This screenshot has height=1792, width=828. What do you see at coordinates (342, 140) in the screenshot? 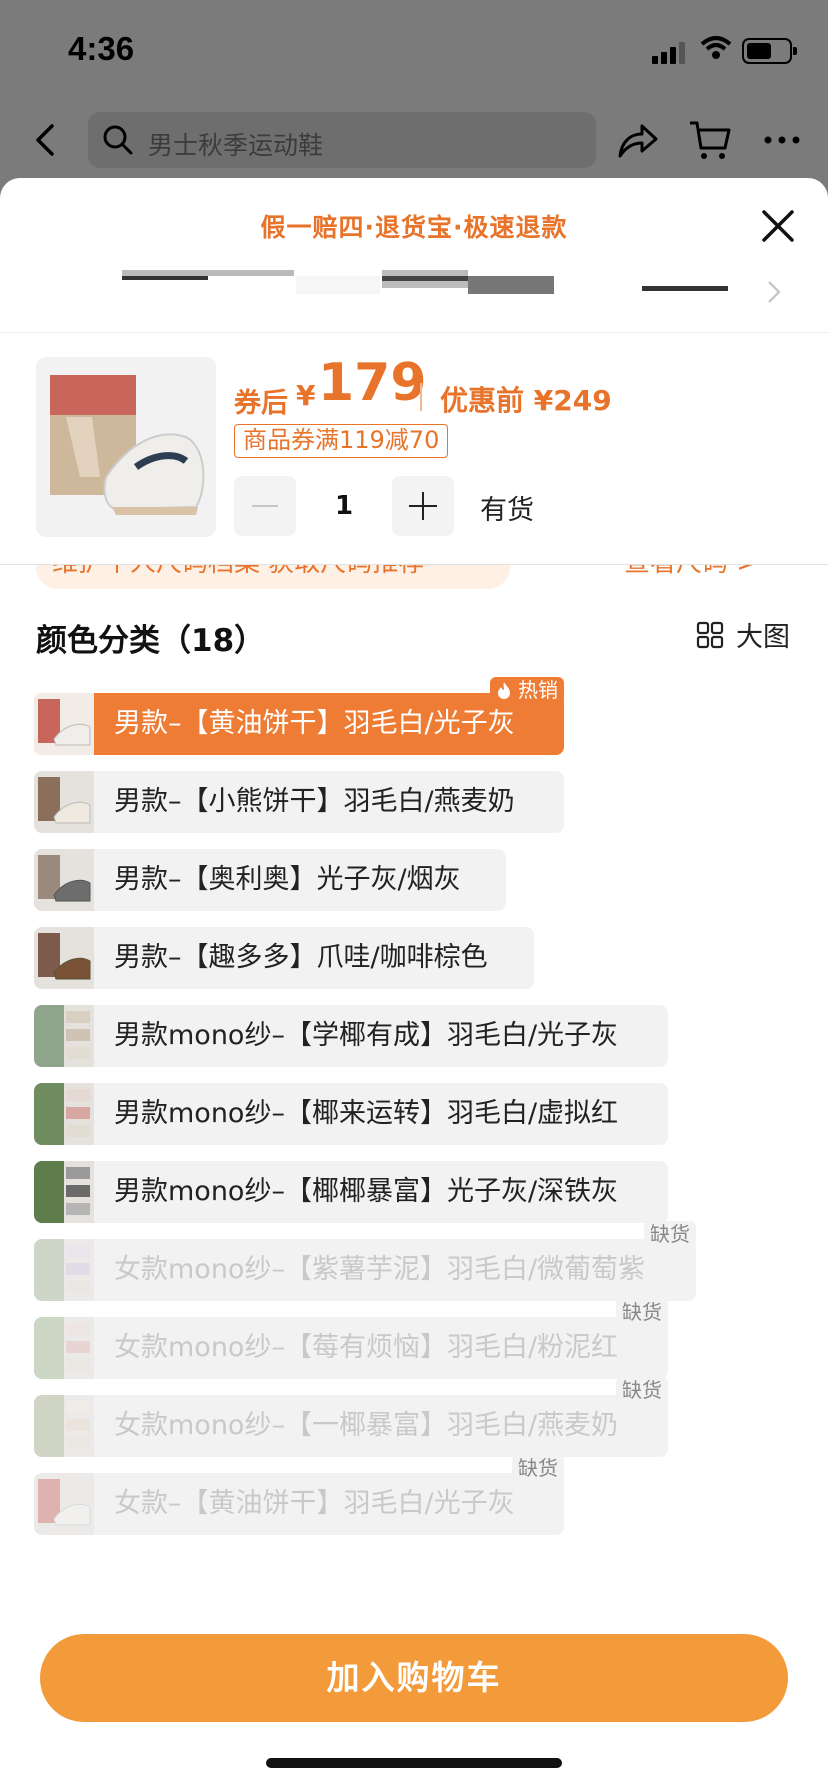
I see `search-input: 男士秋季运动鞋` at bounding box center [342, 140].